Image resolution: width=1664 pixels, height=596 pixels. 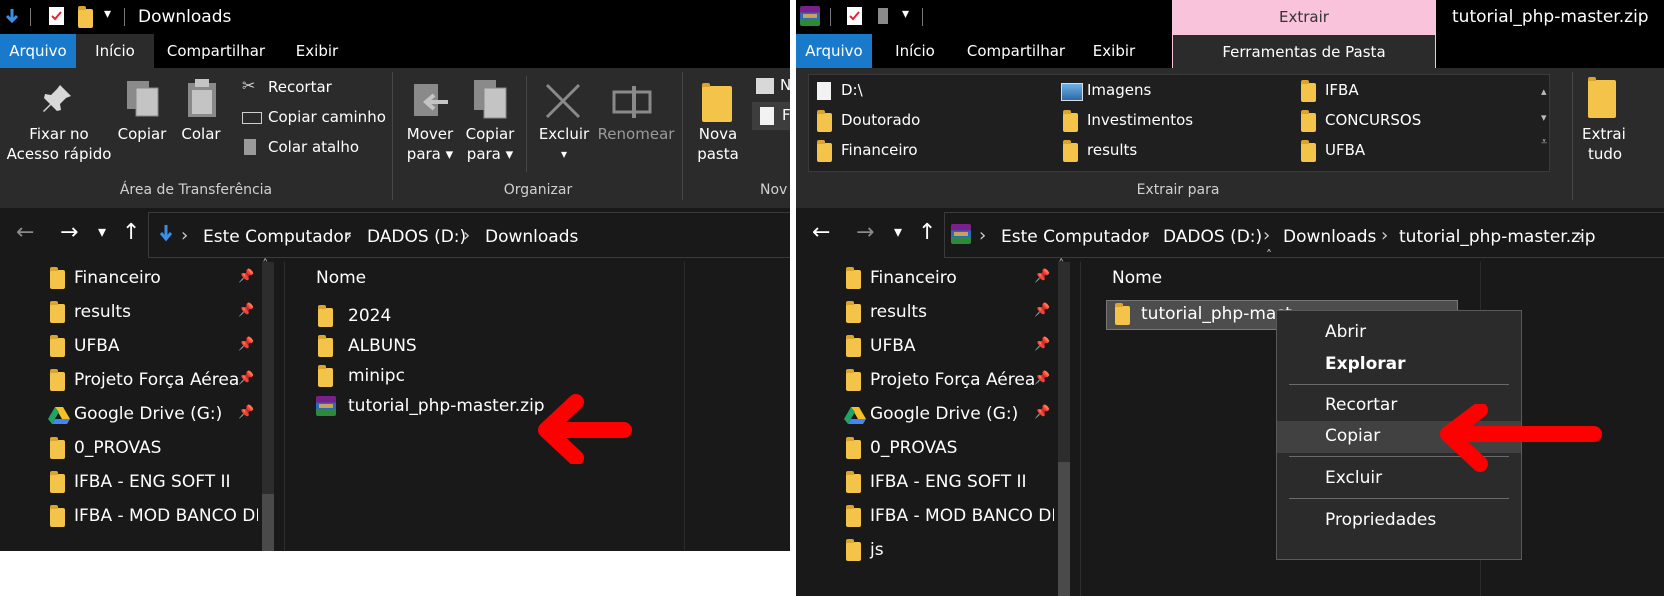 What do you see at coordinates (1119, 90) in the screenshot?
I see `extract-location-label: Imagens` at bounding box center [1119, 90].